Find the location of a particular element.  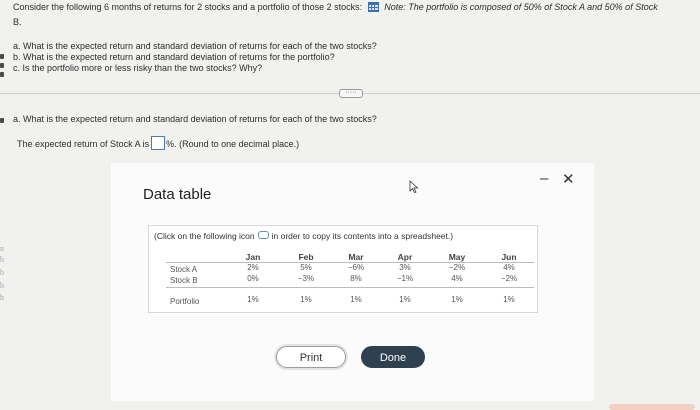

column-header: May is located at coordinates (457, 257).